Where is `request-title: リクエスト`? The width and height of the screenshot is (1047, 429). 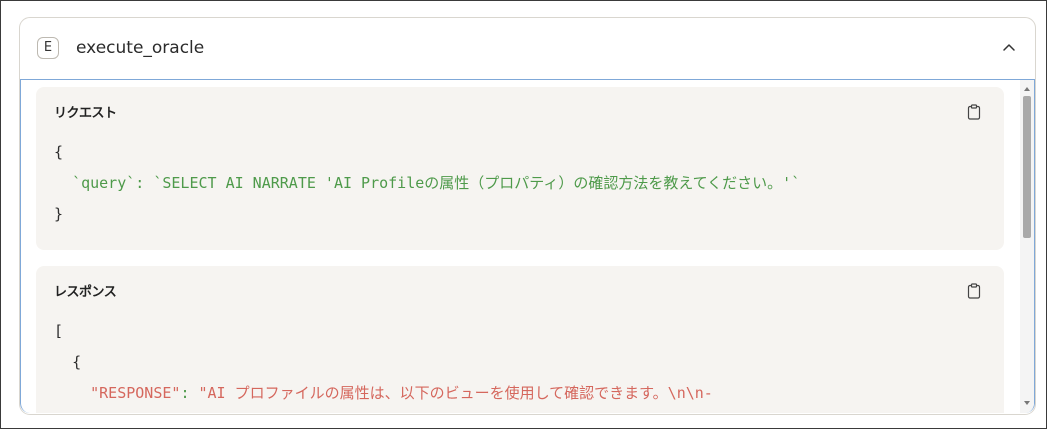
request-title: リクエスト is located at coordinates (85, 113).